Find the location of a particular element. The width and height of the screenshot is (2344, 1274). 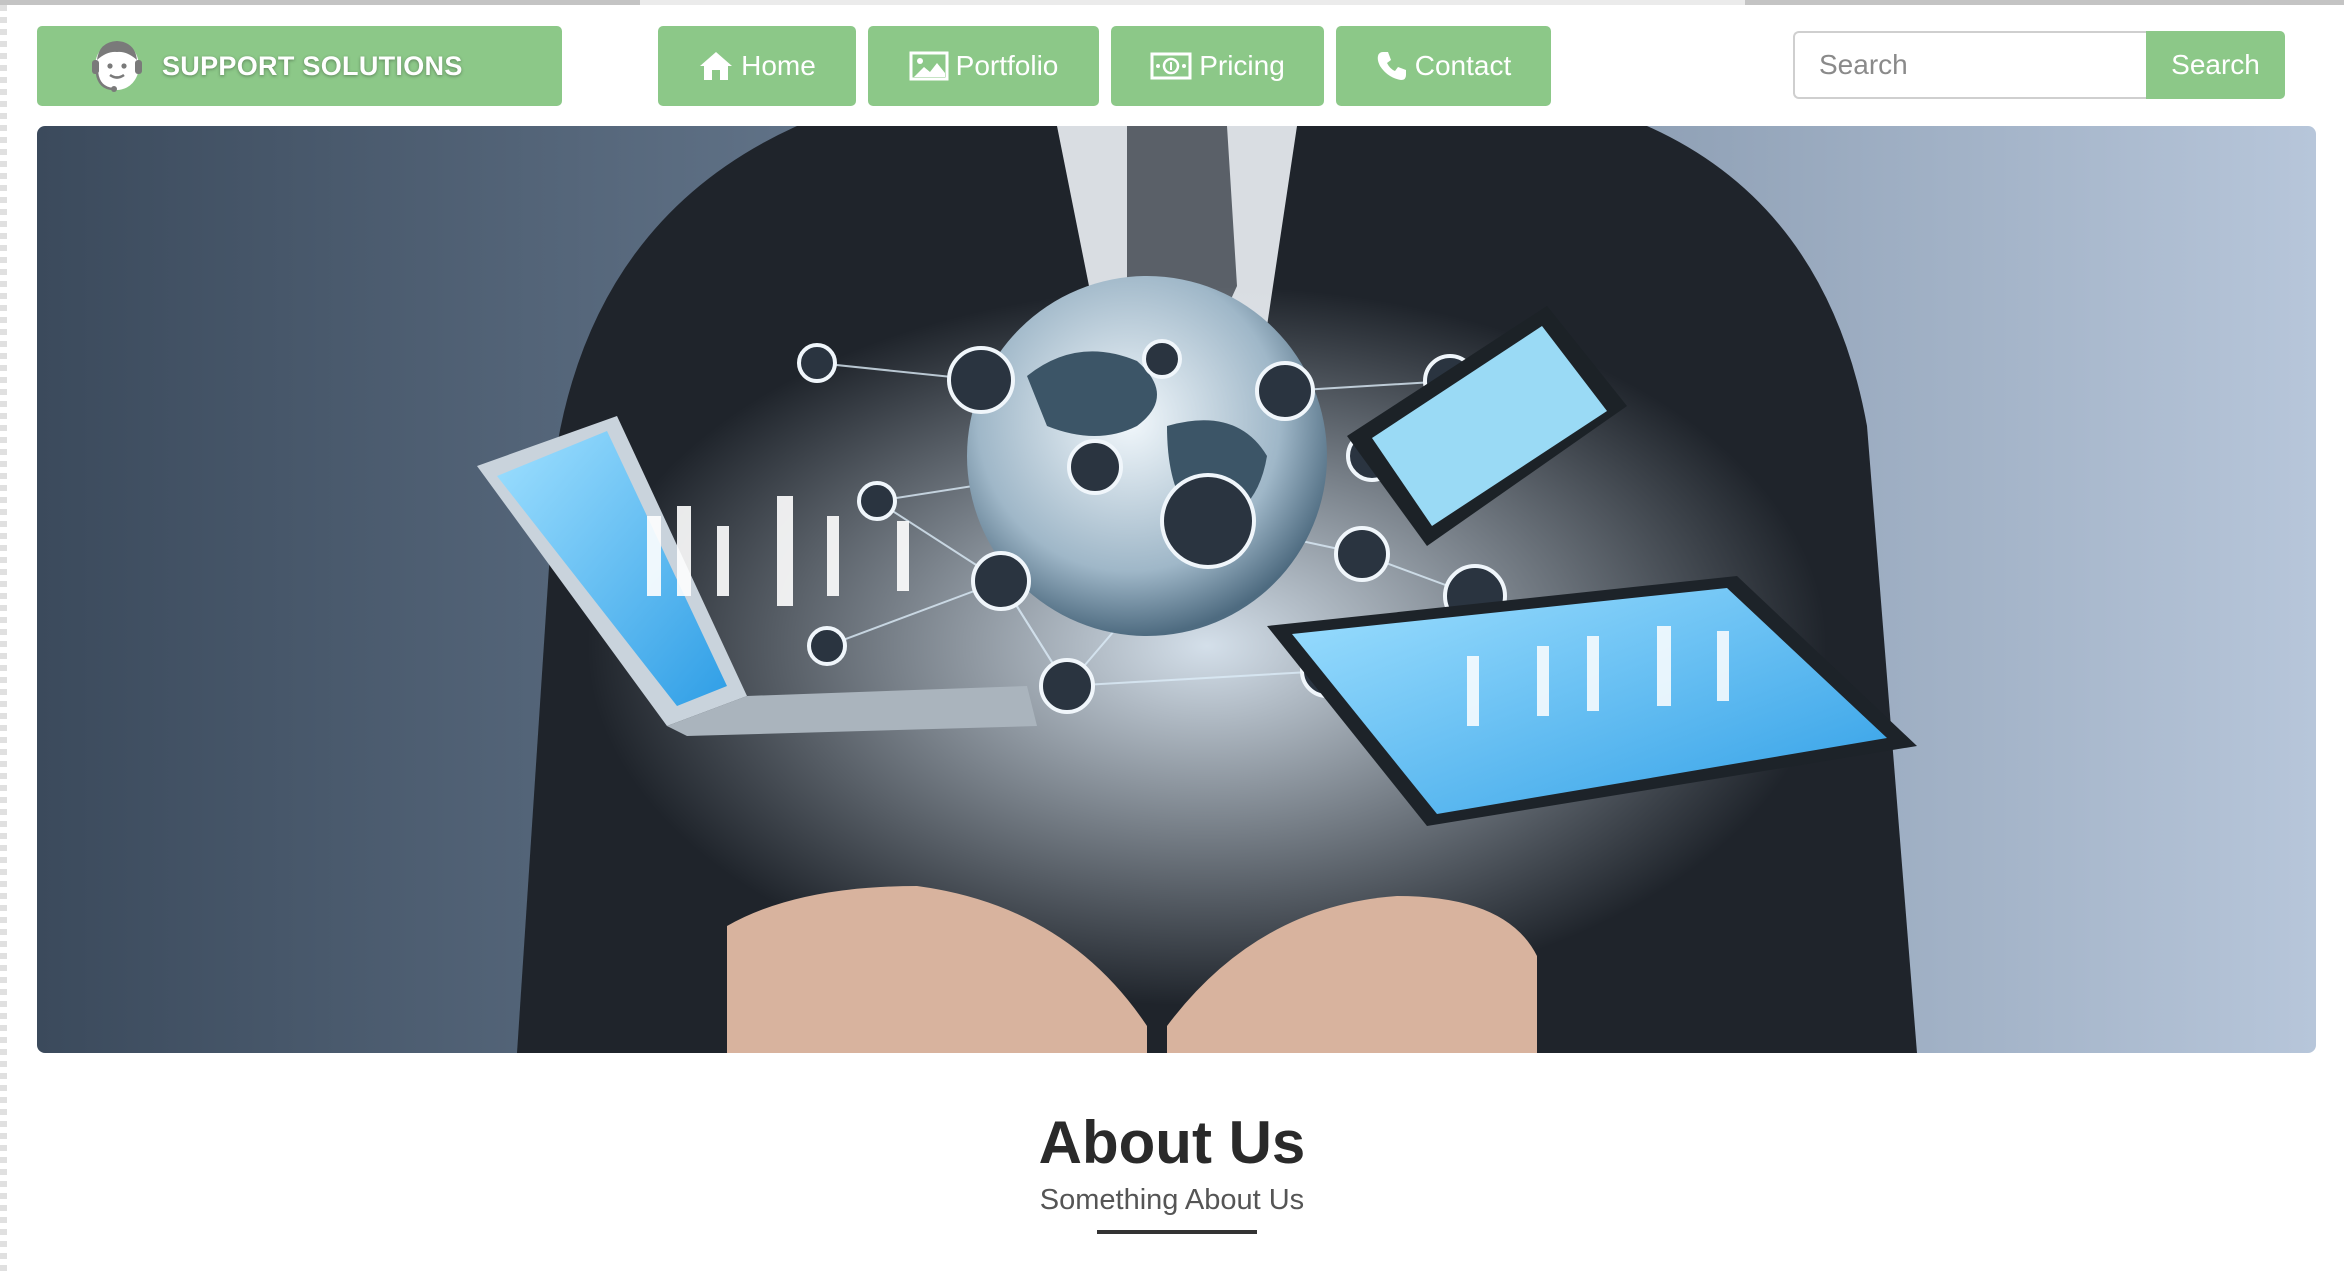

nav-contact-button: Contact is located at coordinates (1443, 66).